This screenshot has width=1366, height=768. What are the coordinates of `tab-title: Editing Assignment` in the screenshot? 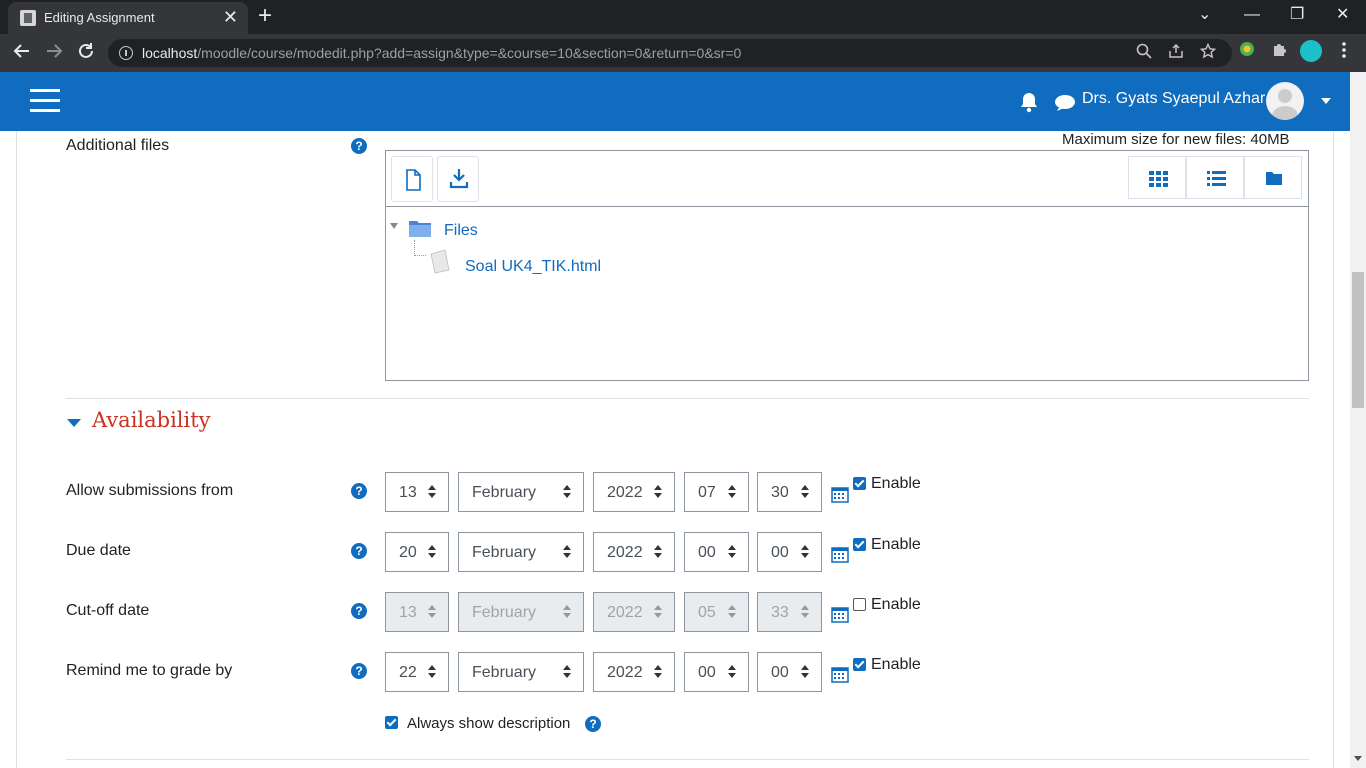 It's located at (99, 17).